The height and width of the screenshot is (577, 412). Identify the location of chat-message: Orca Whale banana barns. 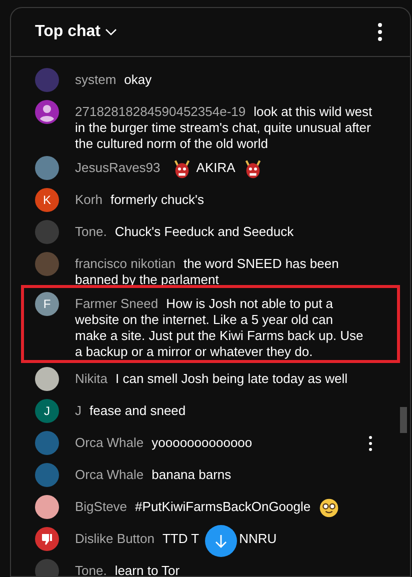
(153, 475).